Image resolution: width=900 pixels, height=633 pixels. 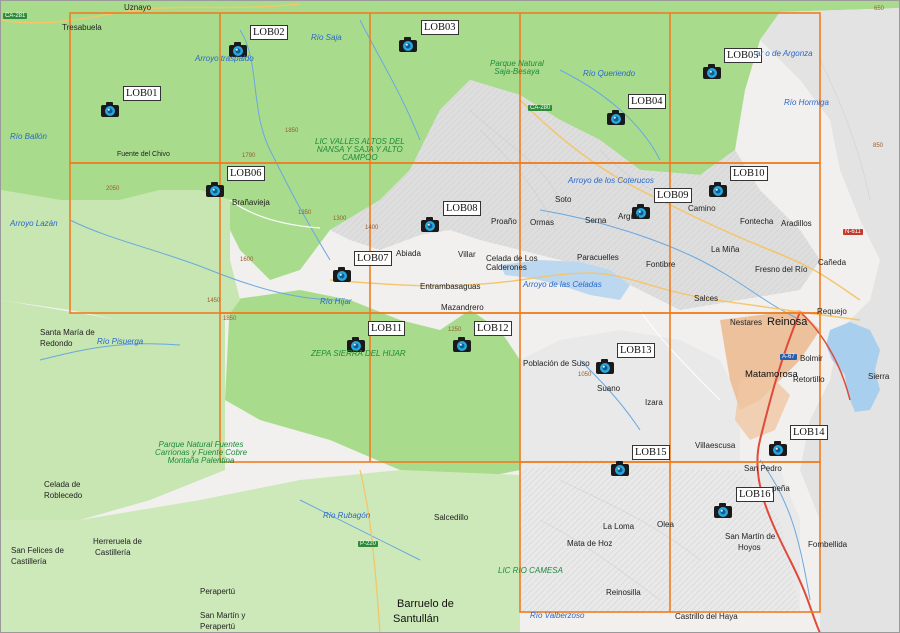 What do you see at coordinates (636, 350) in the screenshot?
I see `sheet-code-label: LOB13` at bounding box center [636, 350].